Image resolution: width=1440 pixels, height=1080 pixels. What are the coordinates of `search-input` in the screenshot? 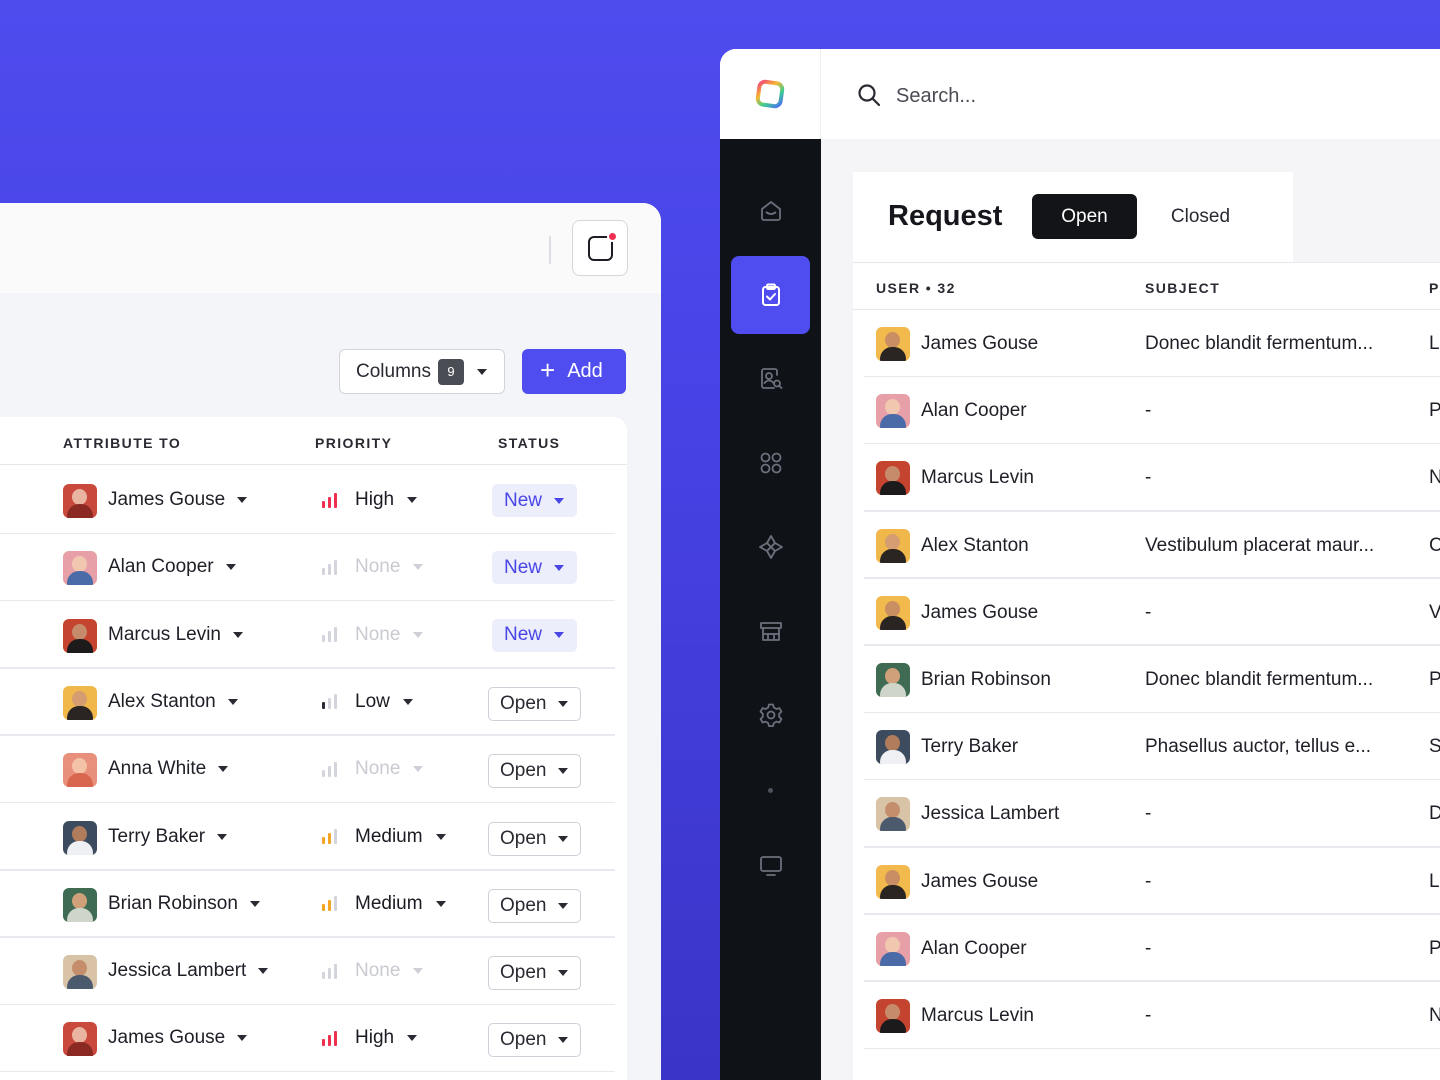 It's located at (1096, 96).